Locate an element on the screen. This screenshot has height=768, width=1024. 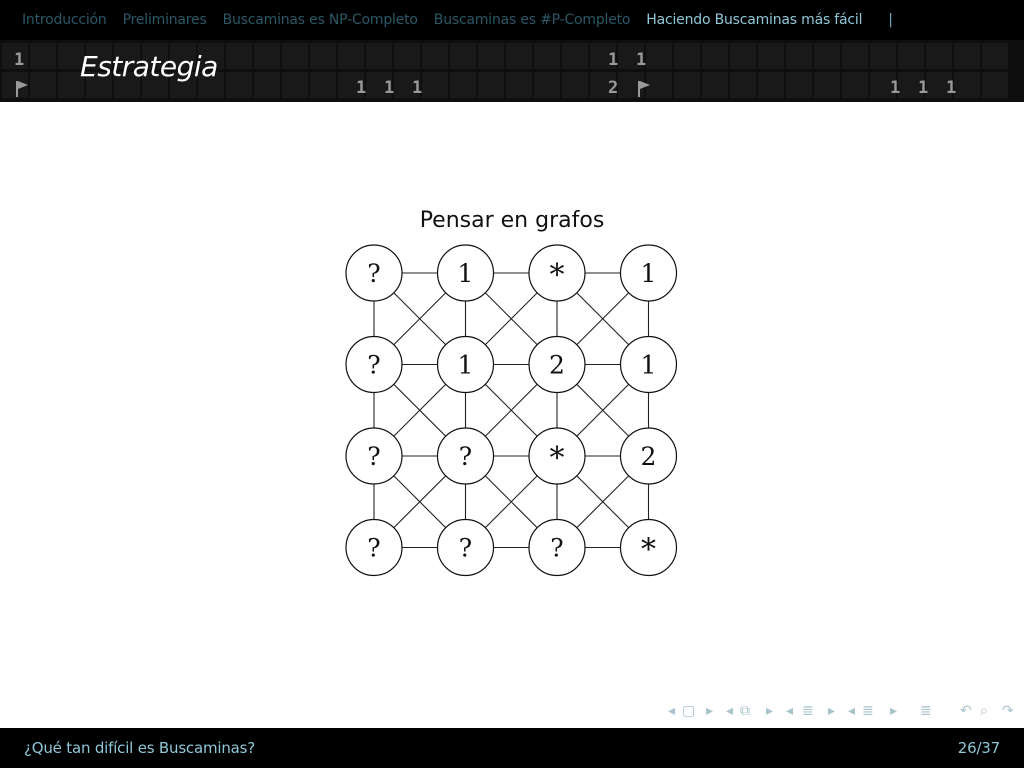
footer-short-title: ¿Qué tan difícil es Buscaminas? is located at coordinates (140, 748).